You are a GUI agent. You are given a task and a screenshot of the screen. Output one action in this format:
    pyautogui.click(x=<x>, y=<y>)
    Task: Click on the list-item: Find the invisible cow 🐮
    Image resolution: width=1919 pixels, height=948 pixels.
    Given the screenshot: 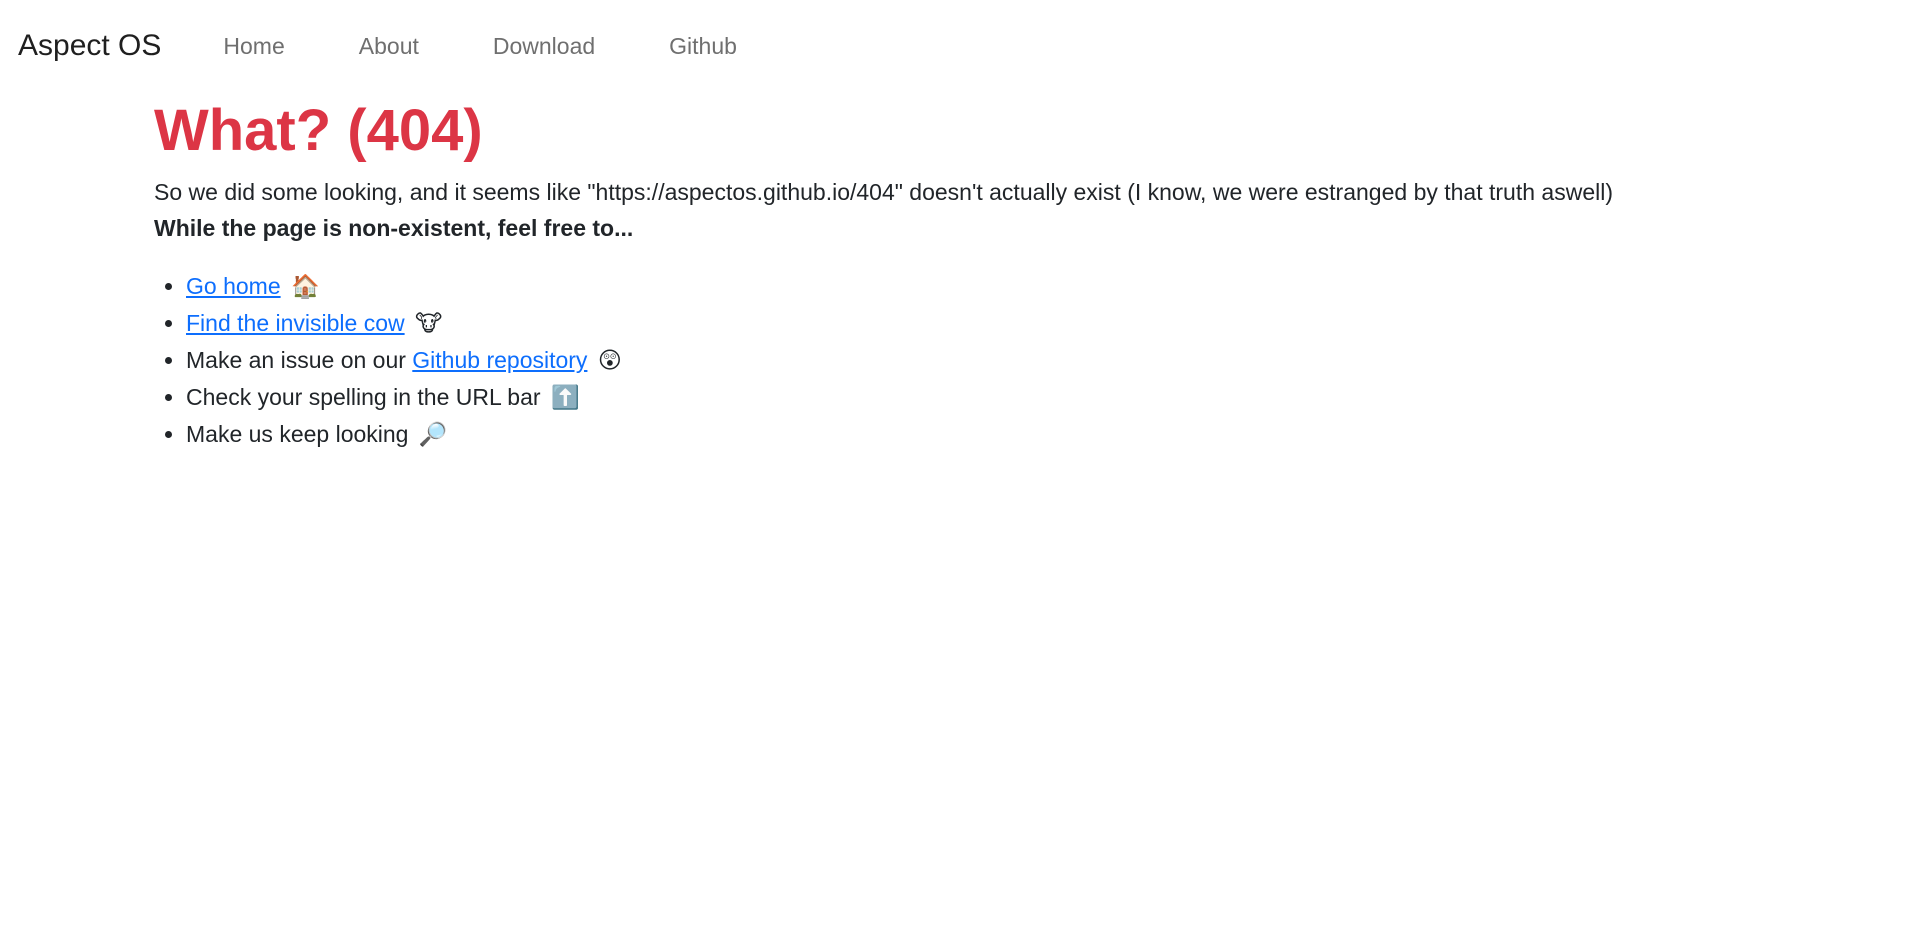 What is the action you would take?
    pyautogui.click(x=1040, y=323)
    